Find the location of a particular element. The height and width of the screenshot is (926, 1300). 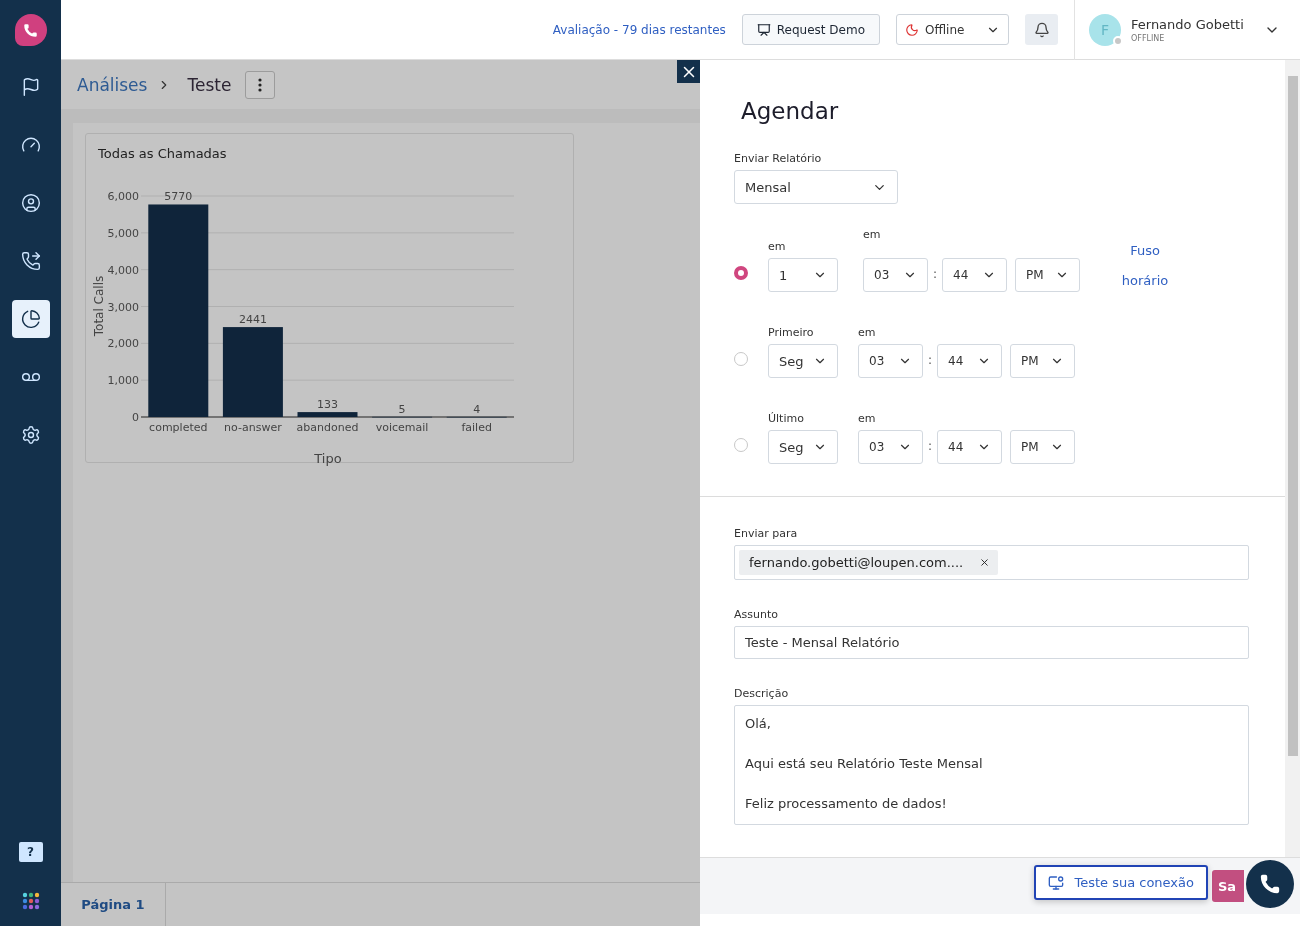

moon-icon is located at coordinates (912, 29).